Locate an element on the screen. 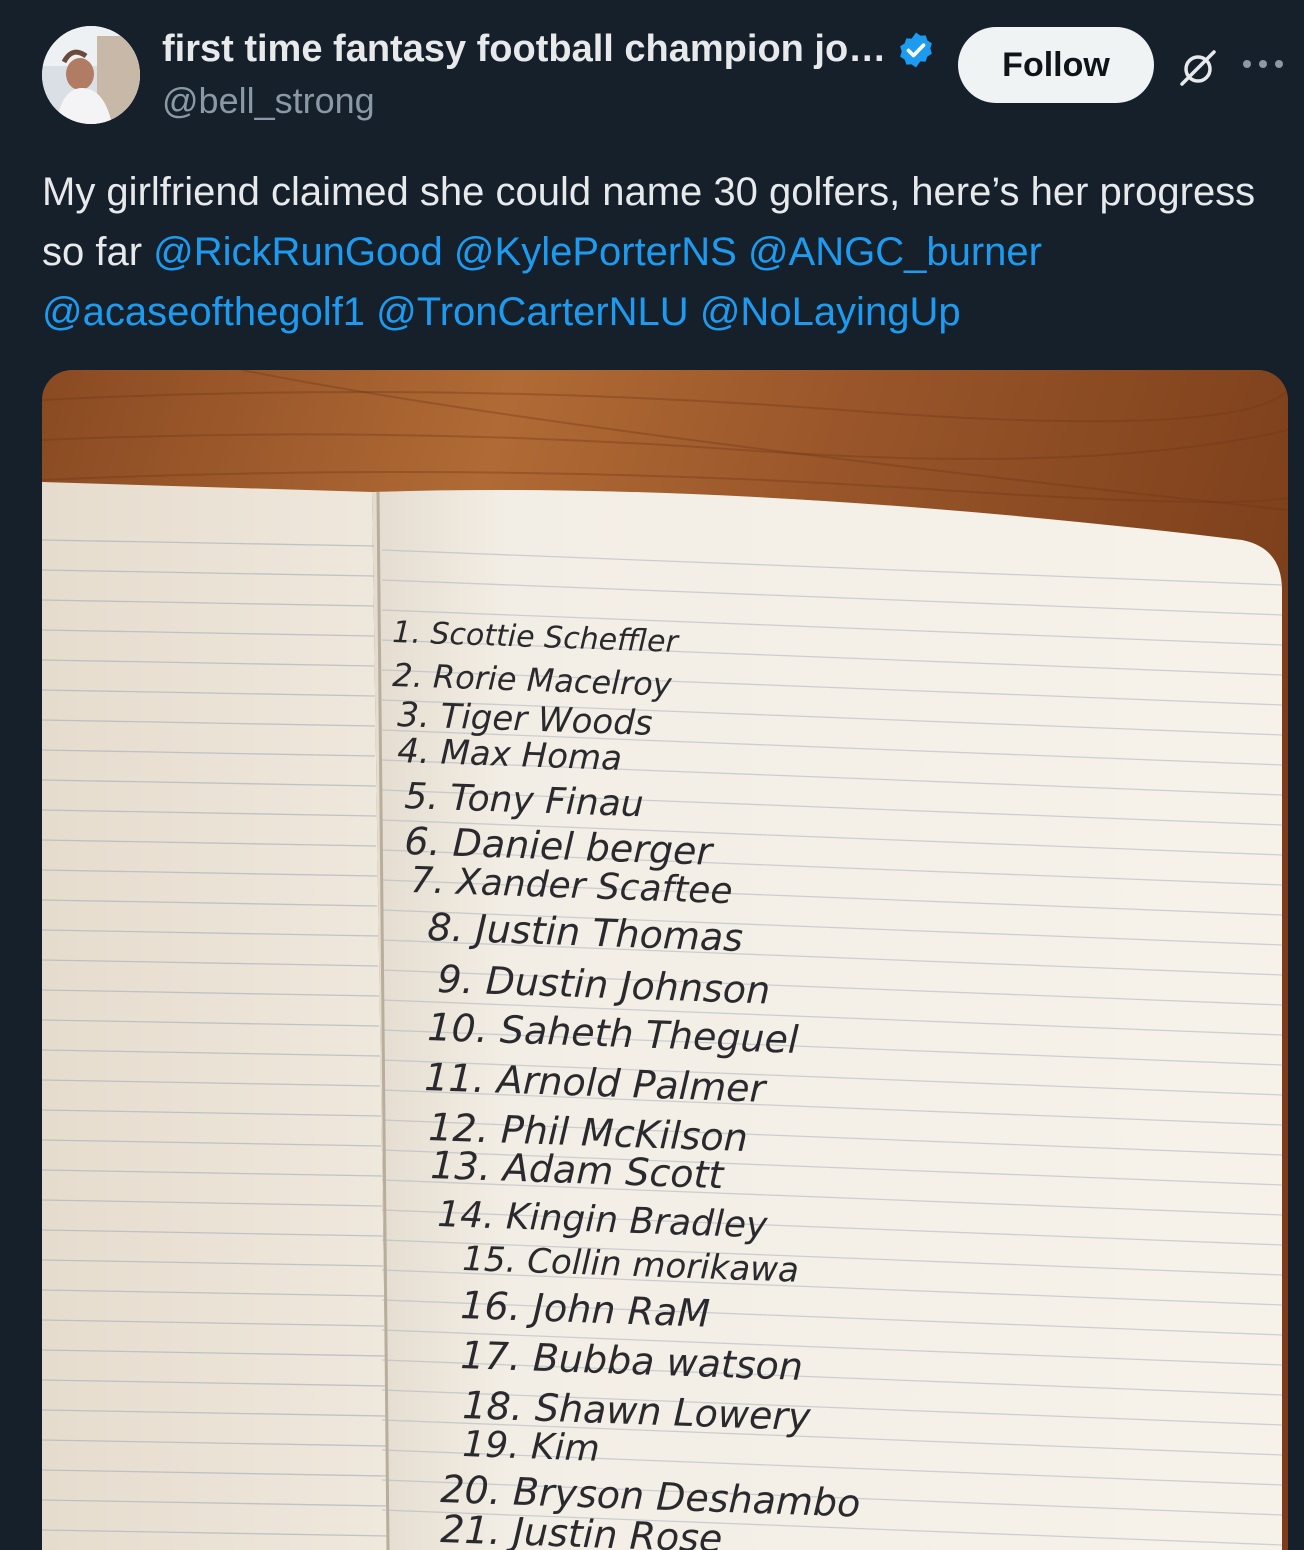  avatar-photo is located at coordinates (91, 75).